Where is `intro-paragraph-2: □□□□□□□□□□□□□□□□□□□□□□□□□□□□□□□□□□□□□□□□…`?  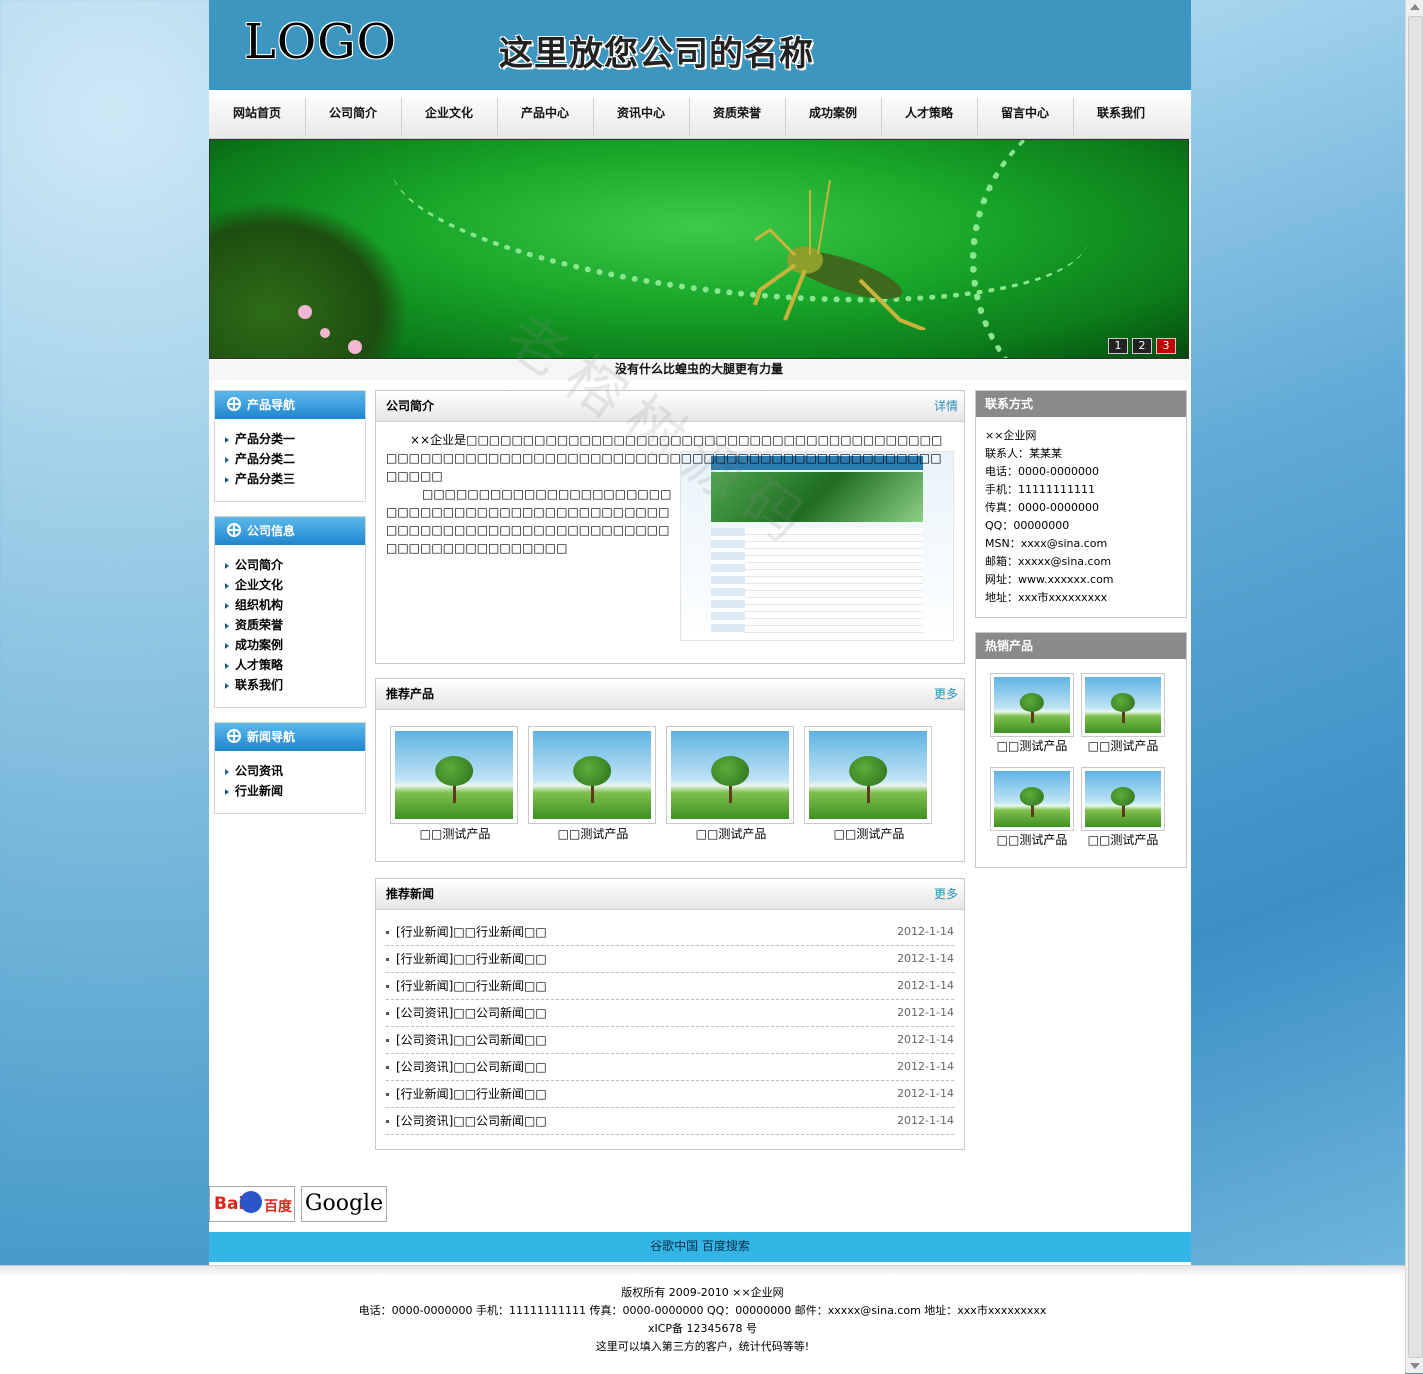 intro-paragraph-2: □□□□□□□□□□□□□□□□□□□□□□□□□□□□□□□□□□□□□□□□… is located at coordinates (529, 521).